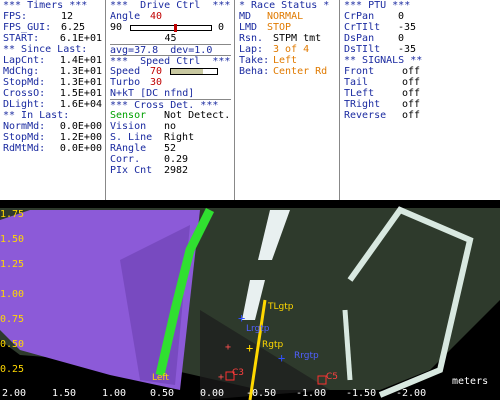 Image resolution: width=500 pixels, height=400 pixels. What do you see at coordinates (24, 60) in the screenshot?
I see `lapcnt-label: LapCnt:` at bounding box center [24, 60].